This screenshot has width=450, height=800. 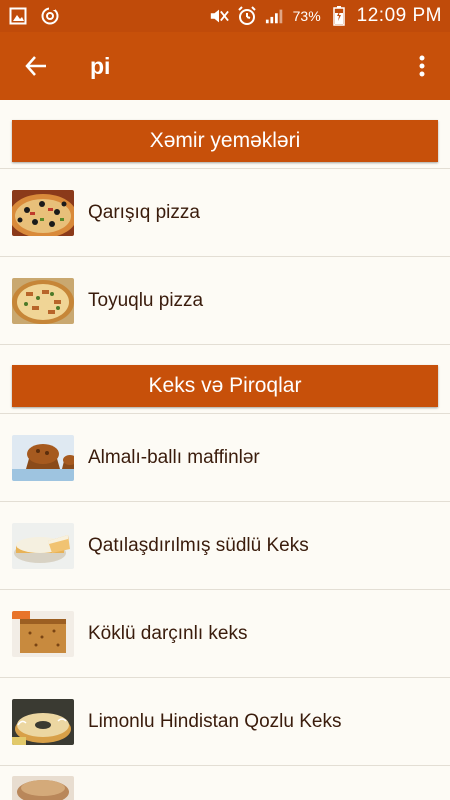 I want to click on status-bar: 73% 12:09 PM, so click(x=225, y=16).